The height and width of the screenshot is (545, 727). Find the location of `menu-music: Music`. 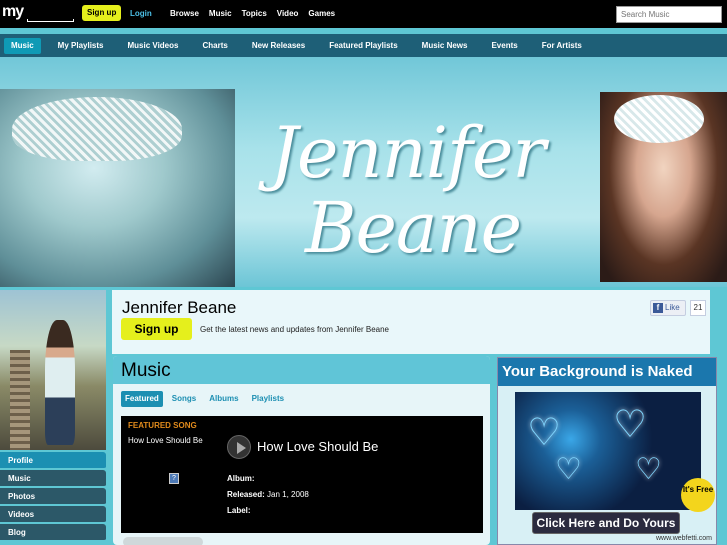

menu-music: Music is located at coordinates (53, 479).